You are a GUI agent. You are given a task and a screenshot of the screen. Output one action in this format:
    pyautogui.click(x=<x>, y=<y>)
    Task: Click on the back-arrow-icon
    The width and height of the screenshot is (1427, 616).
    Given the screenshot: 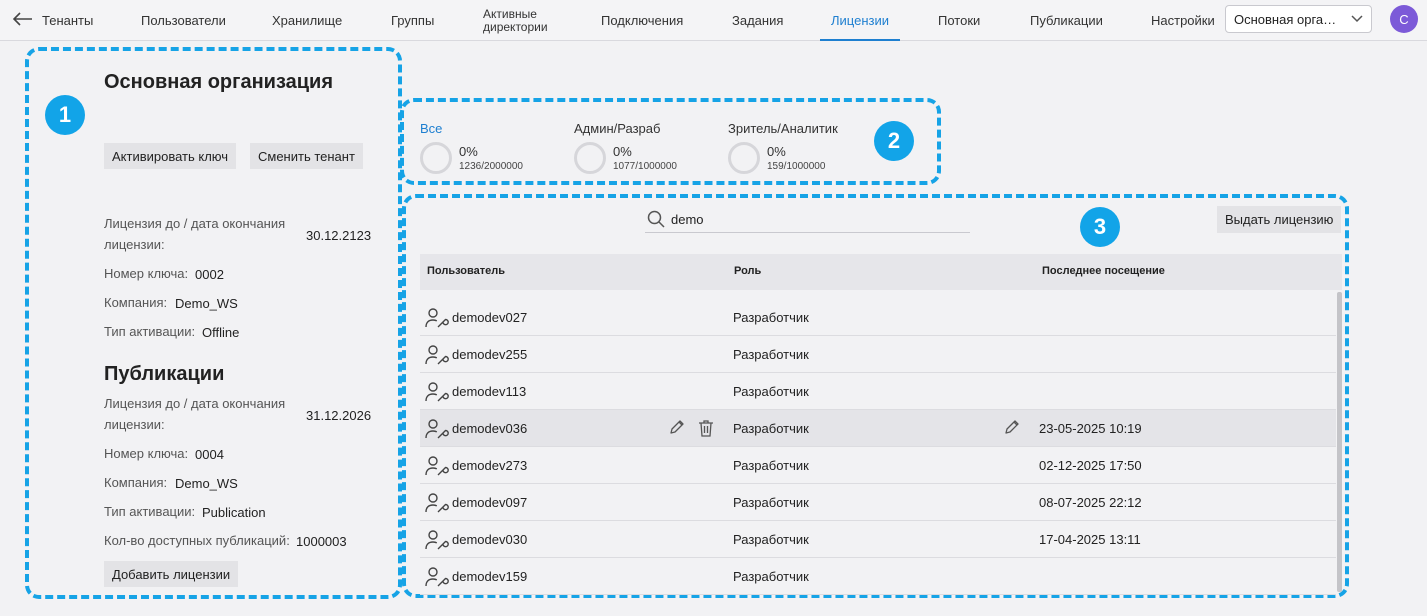 What is the action you would take?
    pyautogui.click(x=22, y=19)
    